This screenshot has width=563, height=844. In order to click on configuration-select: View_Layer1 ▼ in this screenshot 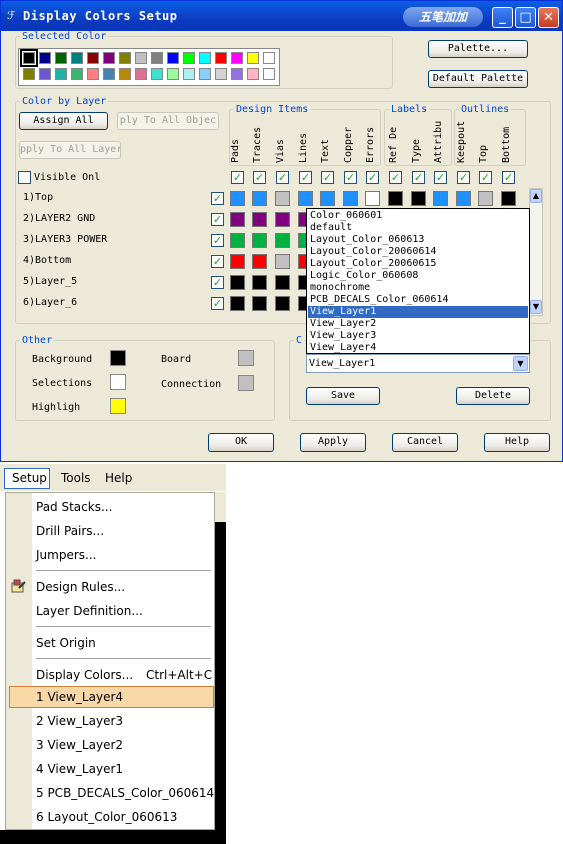, I will do `click(418, 363)`.